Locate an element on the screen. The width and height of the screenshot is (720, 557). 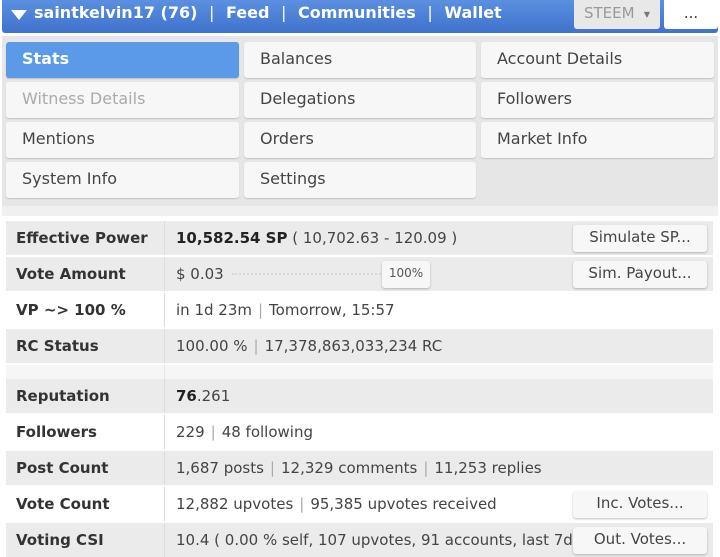
rc-amount: 17,378,863,033,234 RC is located at coordinates (353, 346).